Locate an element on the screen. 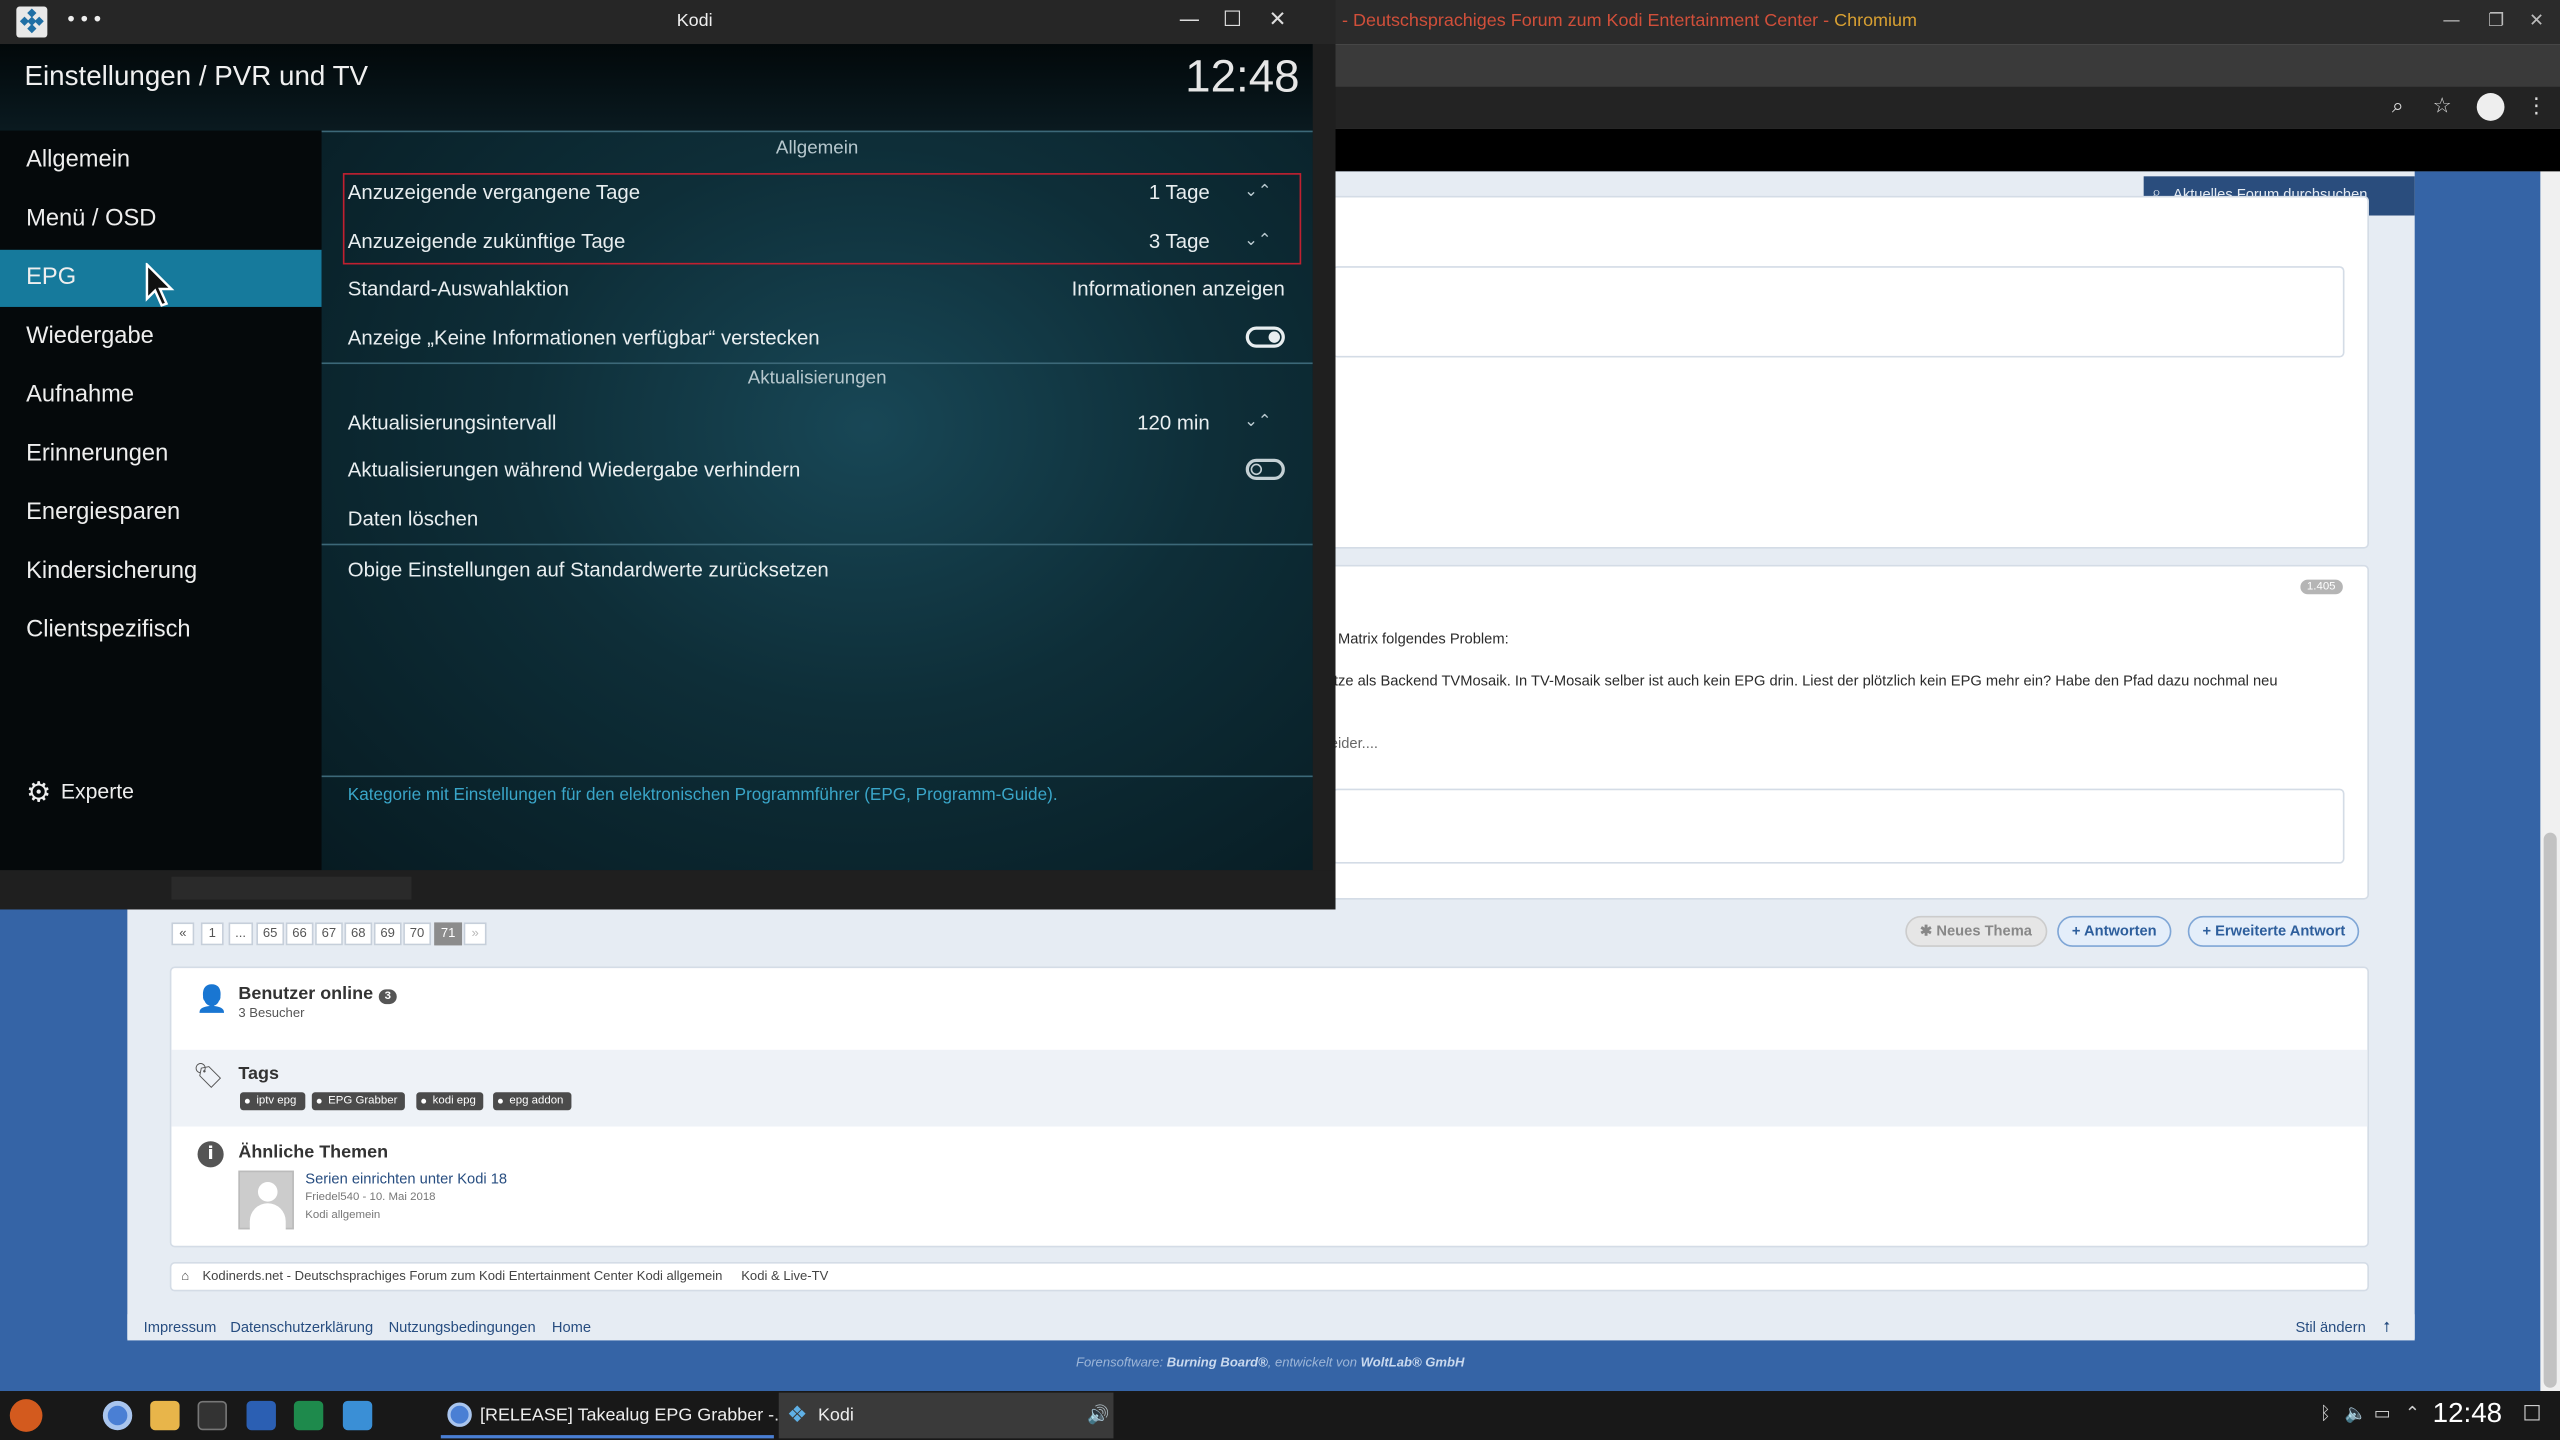 This screenshot has height=1440, width=2560. settings-level-button: ⚙ Experte is located at coordinates (80, 793).